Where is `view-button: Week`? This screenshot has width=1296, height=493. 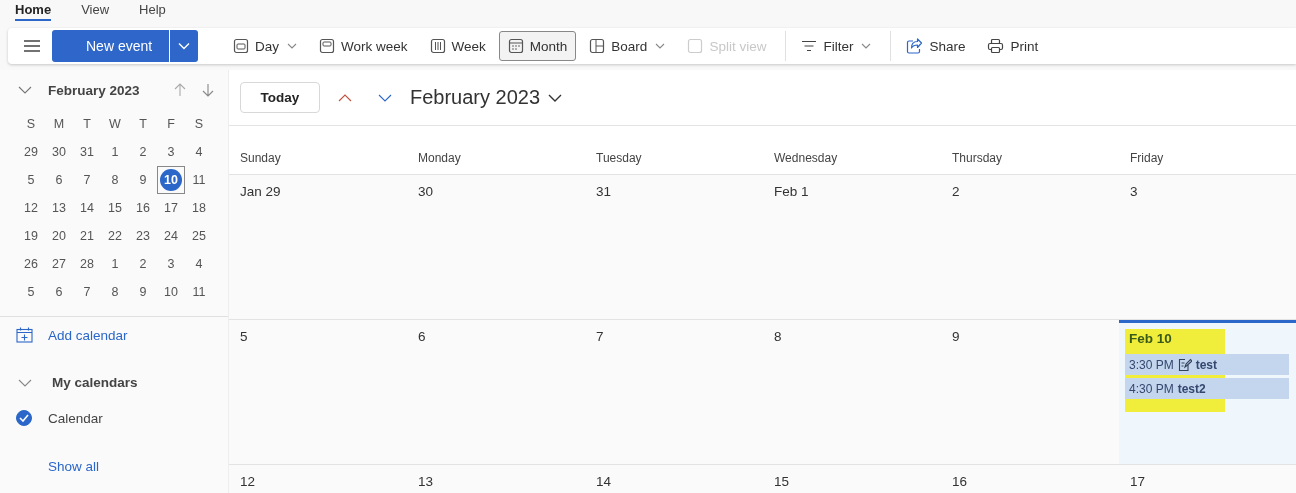
view-button: Week is located at coordinates (457, 46).